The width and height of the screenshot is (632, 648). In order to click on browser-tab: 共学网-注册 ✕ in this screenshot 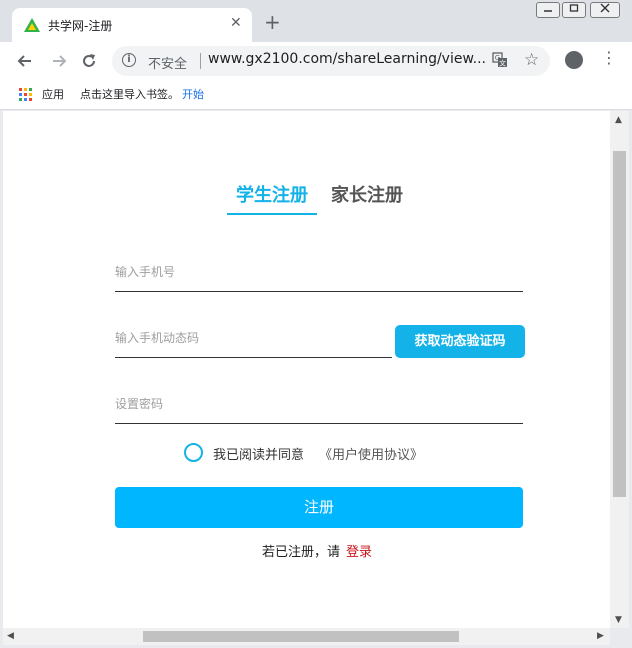, I will do `click(132, 25)`.